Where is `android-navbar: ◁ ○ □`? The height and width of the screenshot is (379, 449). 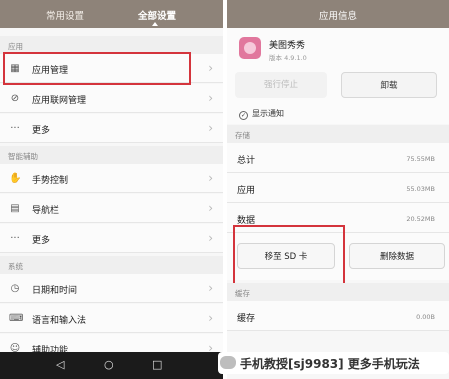
android-navbar: ◁ ○ □ is located at coordinates (111, 365).